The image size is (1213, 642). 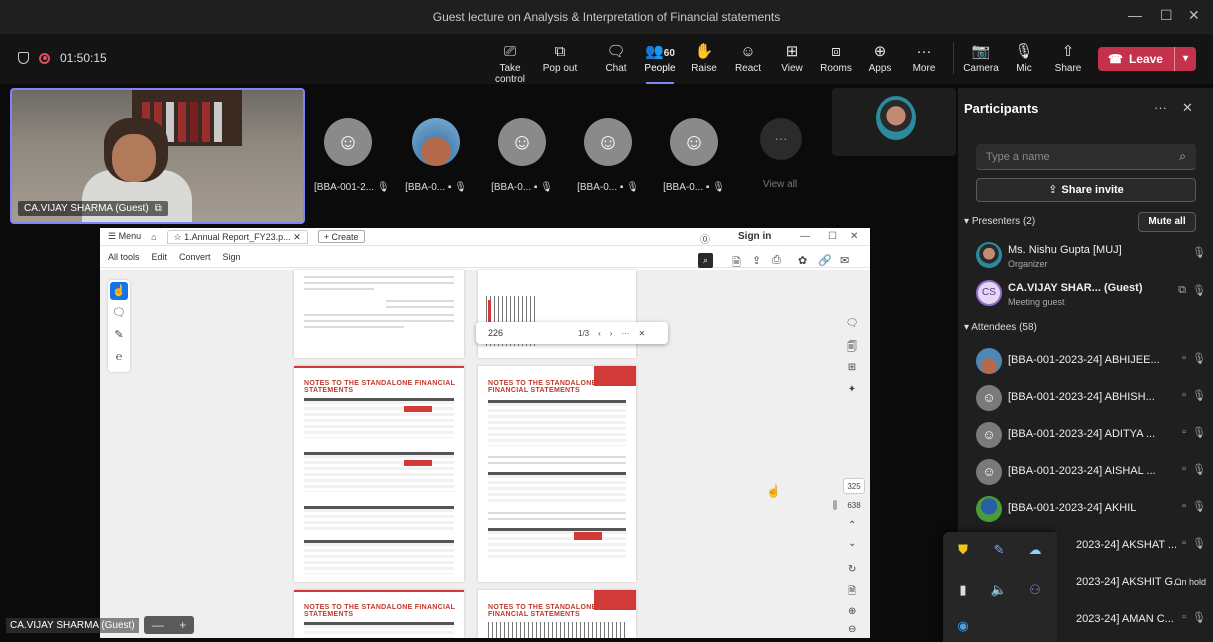 I want to click on people-glyph: 👥, so click(x=654, y=51).